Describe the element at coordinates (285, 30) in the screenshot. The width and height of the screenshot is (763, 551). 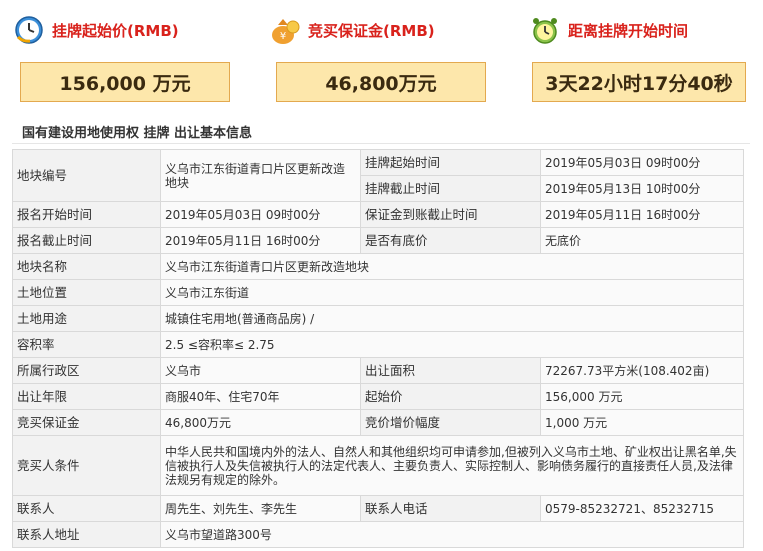
I see `money-bag-icon: ¥` at that location.